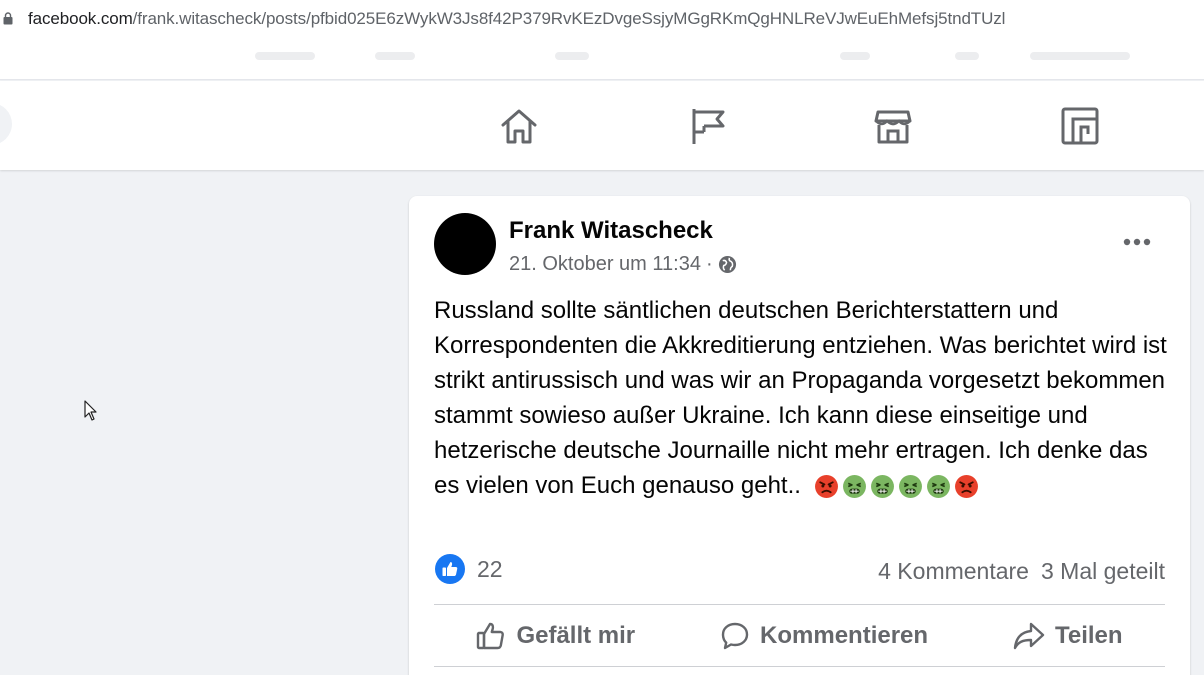 This screenshot has width=1204, height=675. I want to click on comment-button-label: Kommentieren, so click(844, 635).